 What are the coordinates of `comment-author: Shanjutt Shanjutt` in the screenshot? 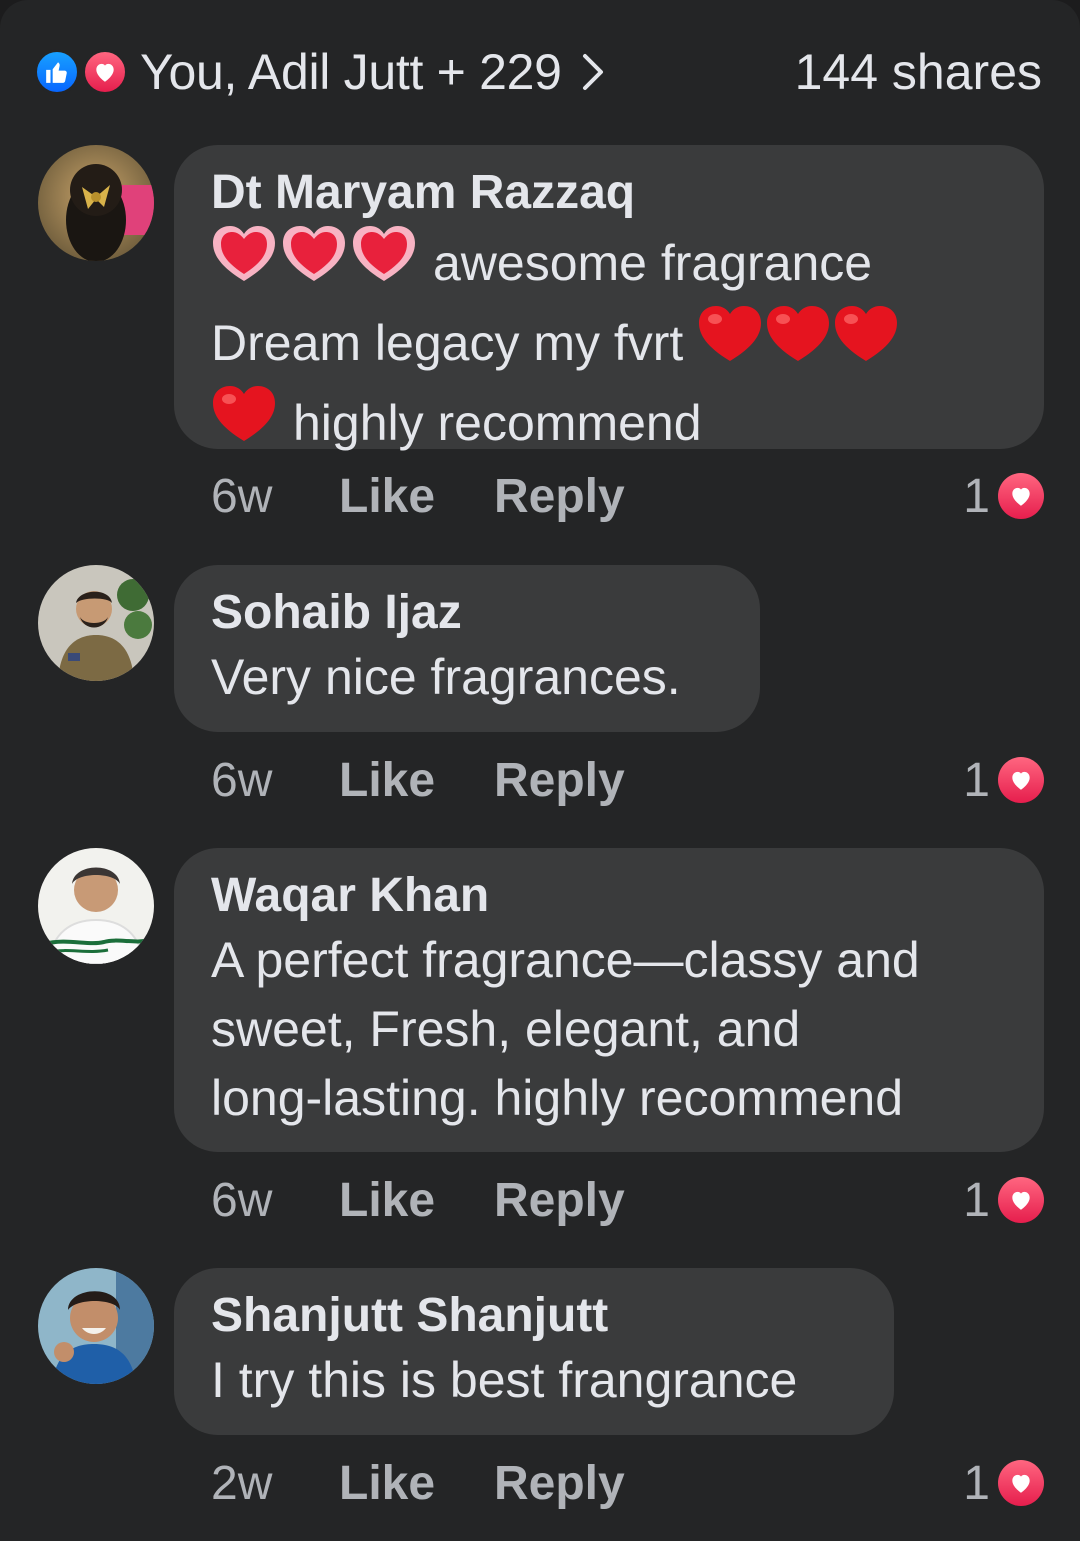 It's located at (534, 1316).